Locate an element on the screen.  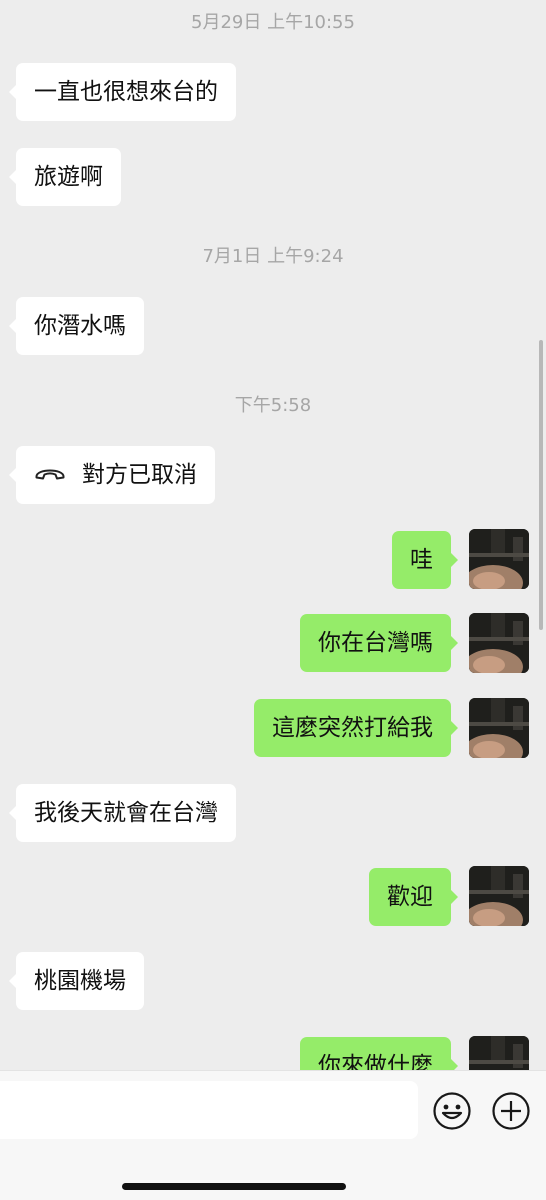
plus-icon is located at coordinates (511, 1111).